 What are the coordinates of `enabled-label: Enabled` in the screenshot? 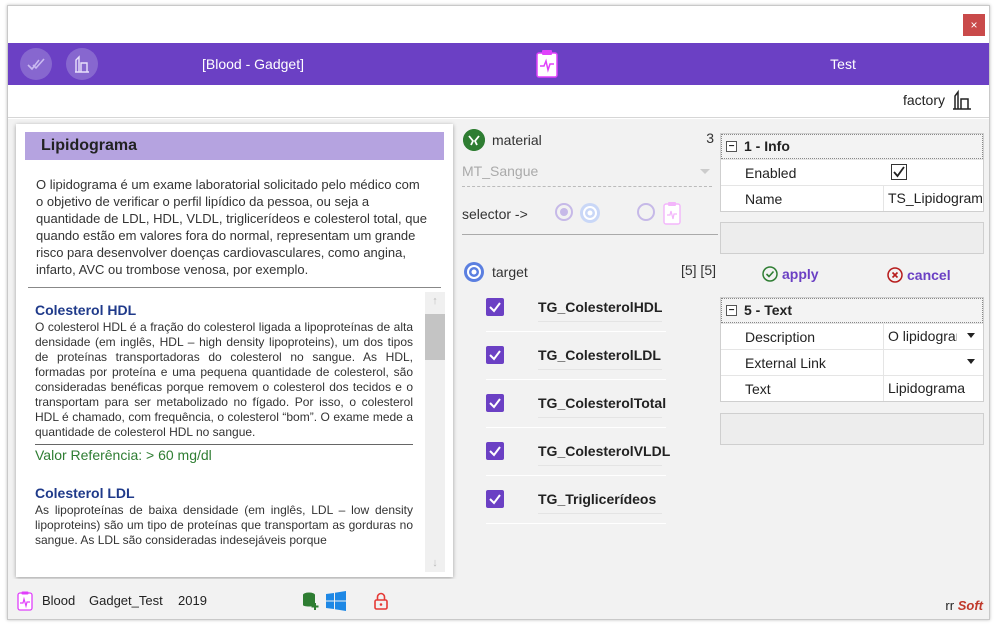 It's located at (771, 173).